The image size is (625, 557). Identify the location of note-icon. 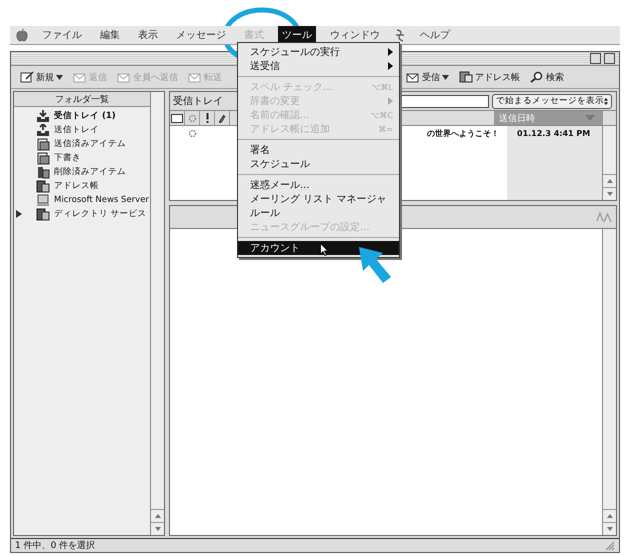
(27, 77).